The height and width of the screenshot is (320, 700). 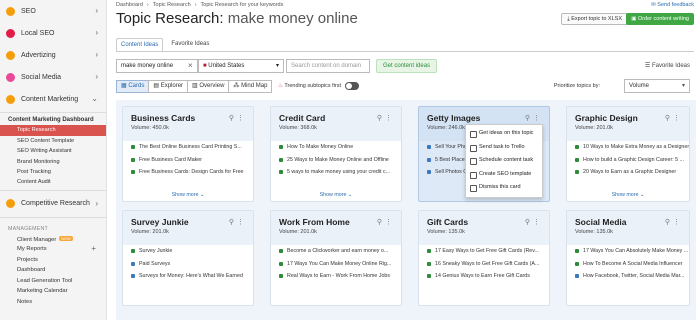 What do you see at coordinates (53, 302) in the screenshot?
I see `sidebar-item-notes: Notes` at bounding box center [53, 302].